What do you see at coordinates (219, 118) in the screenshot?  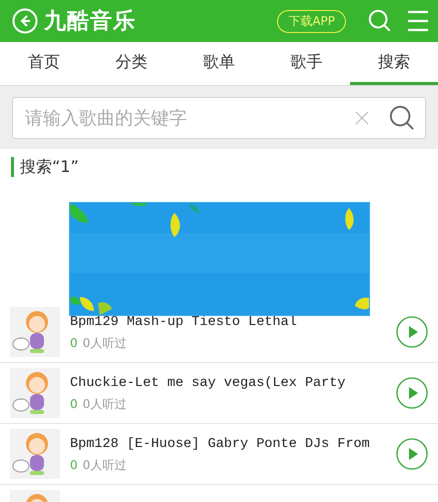 I see `search-field: 请输入歌曲的关键字` at bounding box center [219, 118].